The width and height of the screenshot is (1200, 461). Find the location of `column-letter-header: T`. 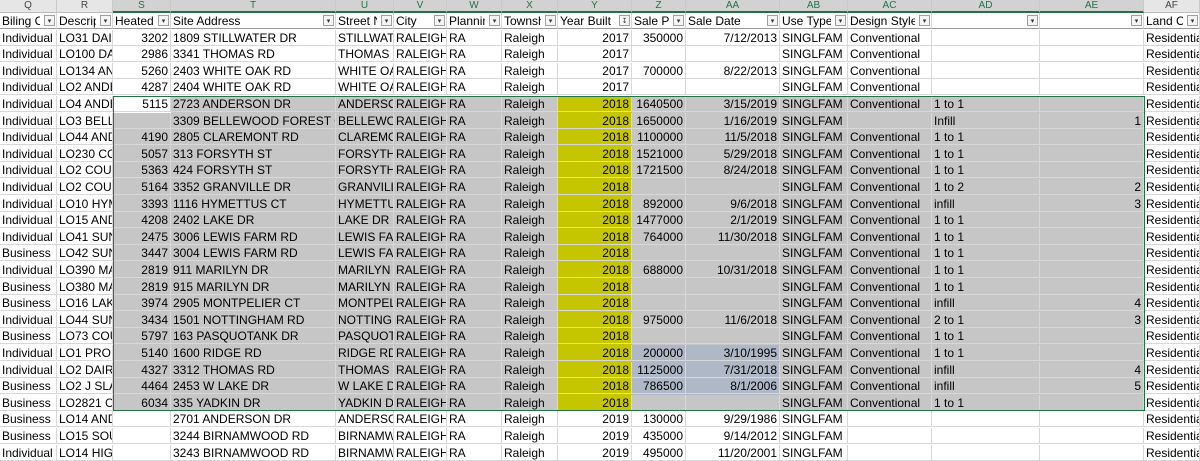

column-letter-header: T is located at coordinates (253, 6).